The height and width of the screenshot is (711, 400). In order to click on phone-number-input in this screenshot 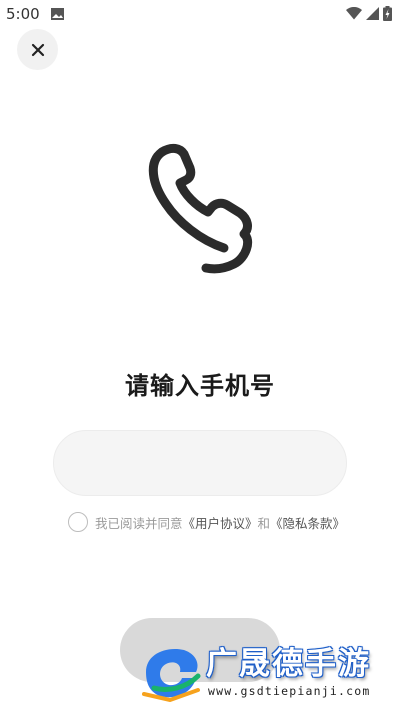, I will do `click(200, 463)`.